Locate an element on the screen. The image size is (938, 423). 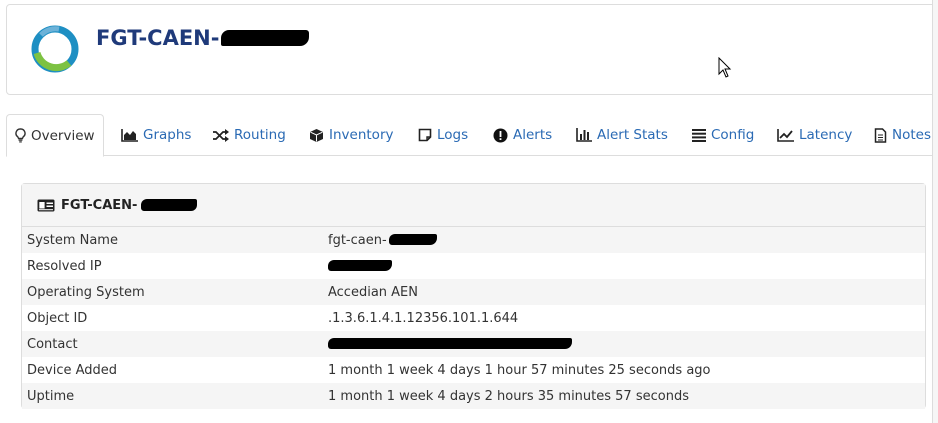
table-row: Contact is located at coordinates (473, 344).